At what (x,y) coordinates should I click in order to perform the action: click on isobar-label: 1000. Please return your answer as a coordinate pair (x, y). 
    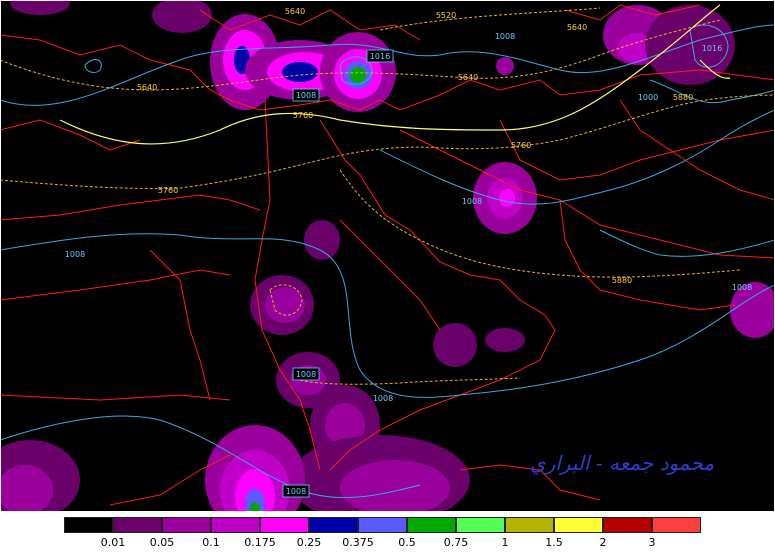
    Looking at the image, I should click on (648, 97).